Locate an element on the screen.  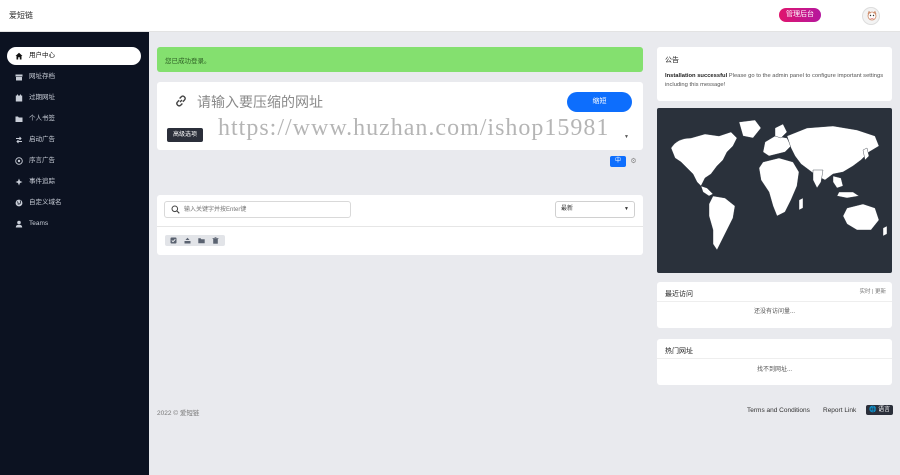
world-map-svg is located at coordinates (779, 185).